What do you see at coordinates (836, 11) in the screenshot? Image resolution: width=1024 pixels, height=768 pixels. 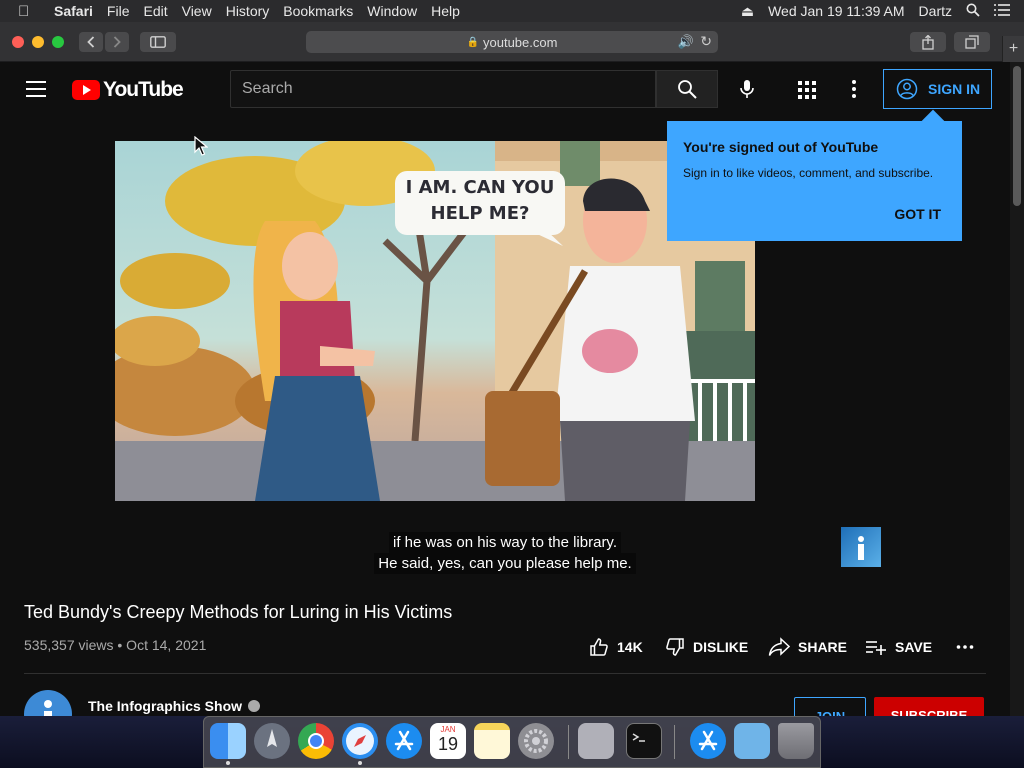 I see `menubar-clock: Wed Jan 19 11:39 AM` at bounding box center [836, 11].